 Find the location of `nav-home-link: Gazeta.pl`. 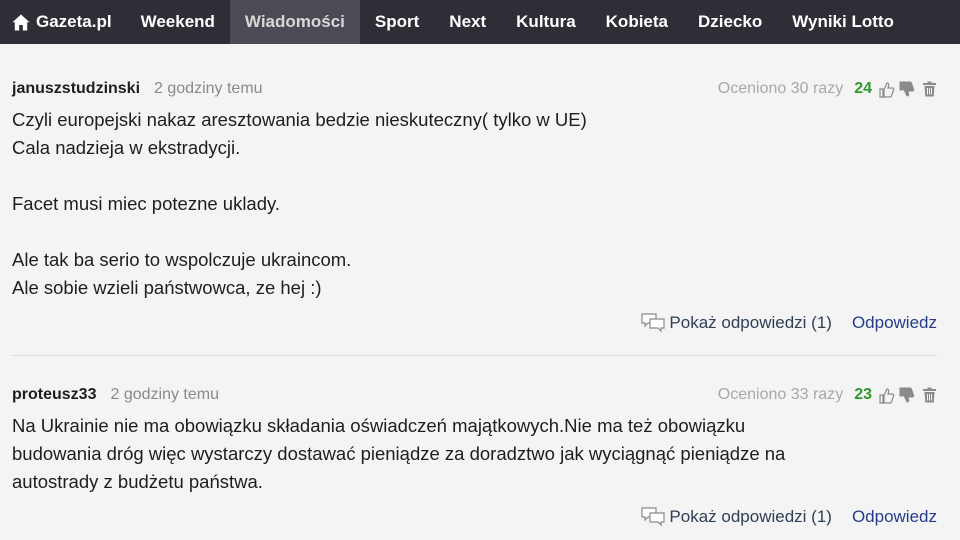

nav-home-link: Gazeta.pl is located at coordinates (63, 22).